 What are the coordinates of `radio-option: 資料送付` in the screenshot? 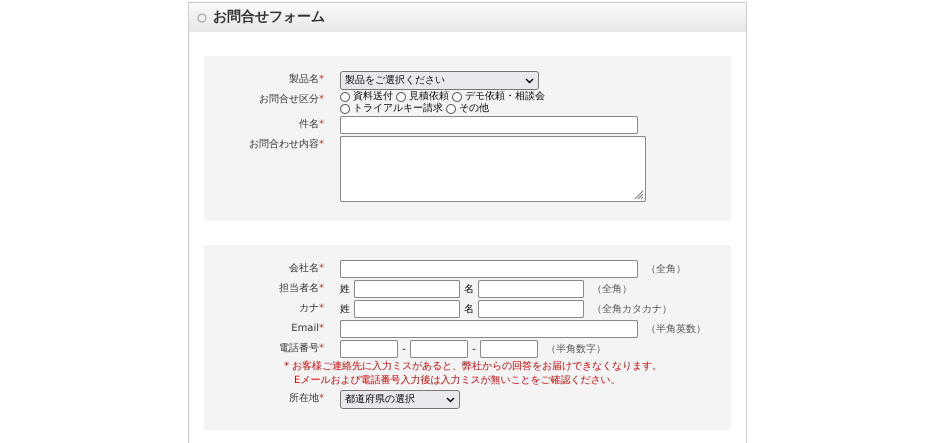 It's located at (366, 97).